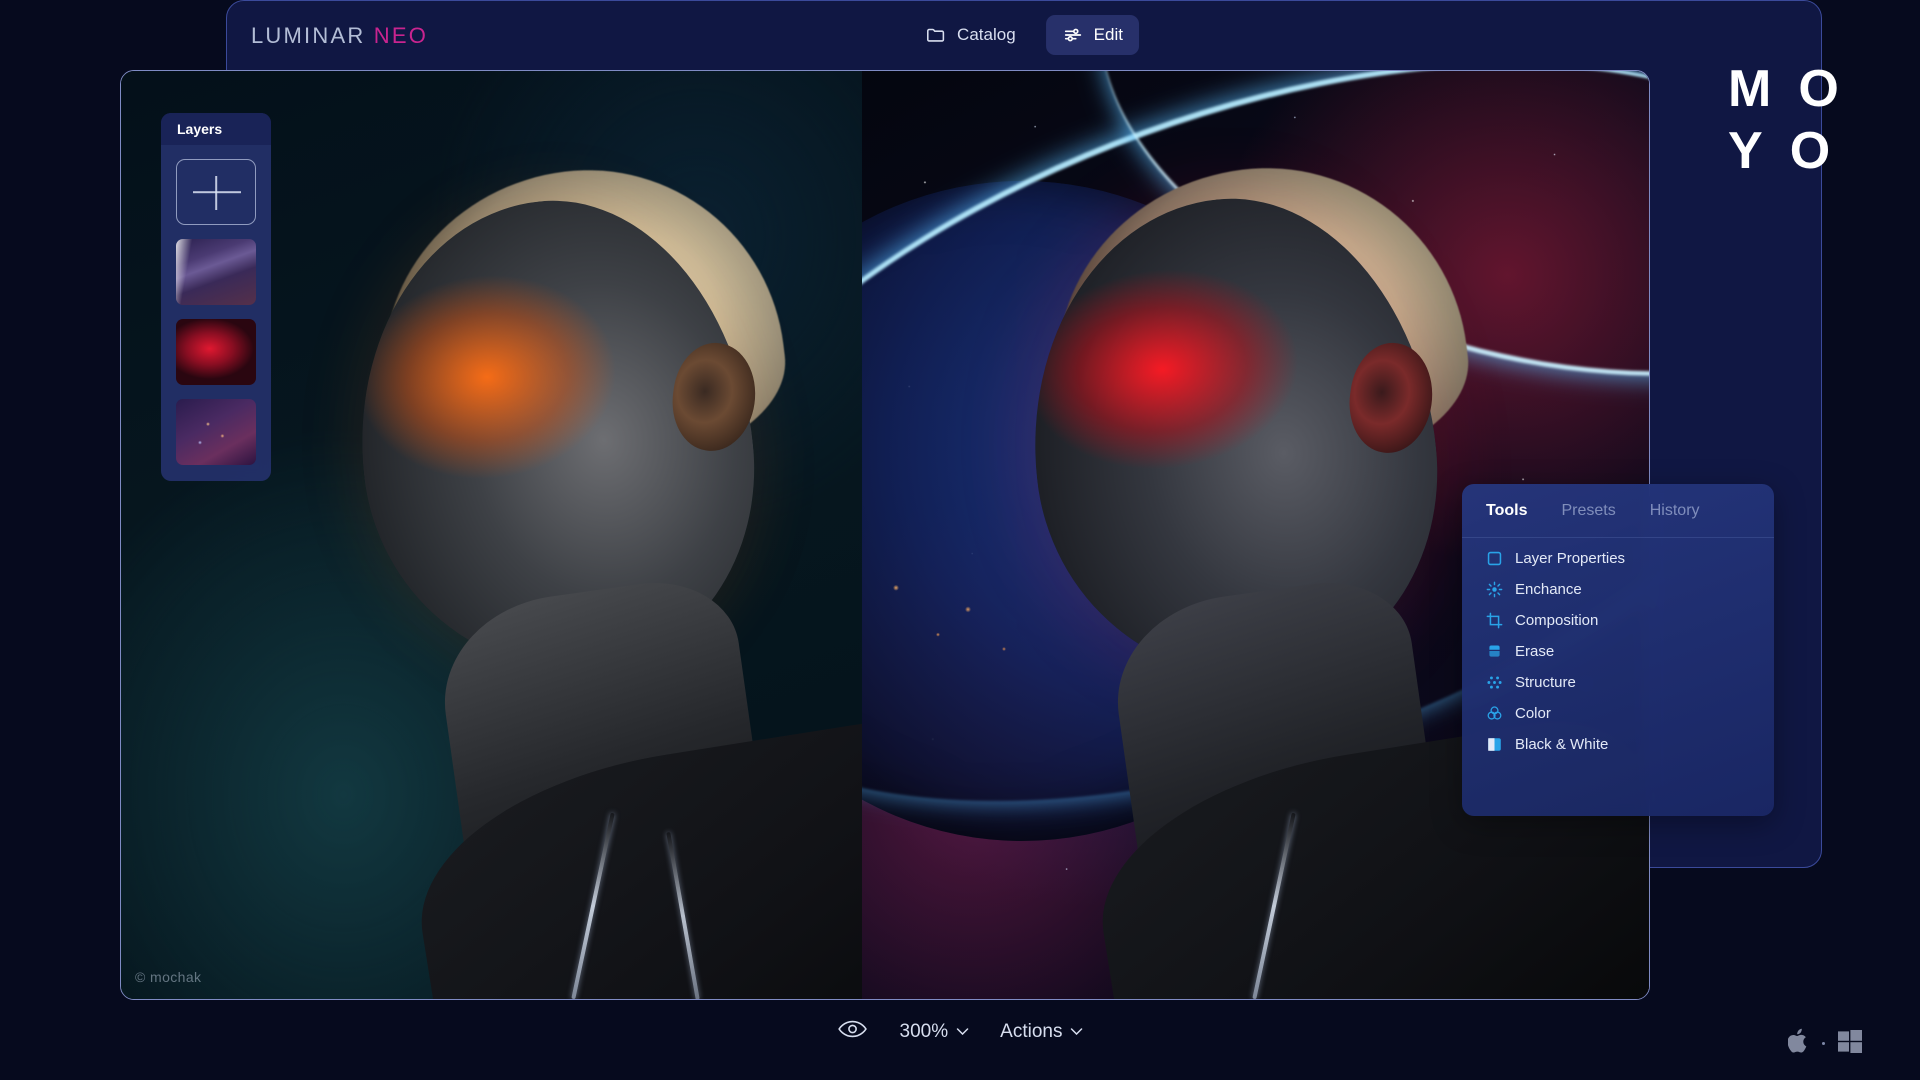 The height and width of the screenshot is (1080, 1920). Describe the element at coordinates (1092, 35) in the screenshot. I see `nav-item-edit: Edit` at that location.